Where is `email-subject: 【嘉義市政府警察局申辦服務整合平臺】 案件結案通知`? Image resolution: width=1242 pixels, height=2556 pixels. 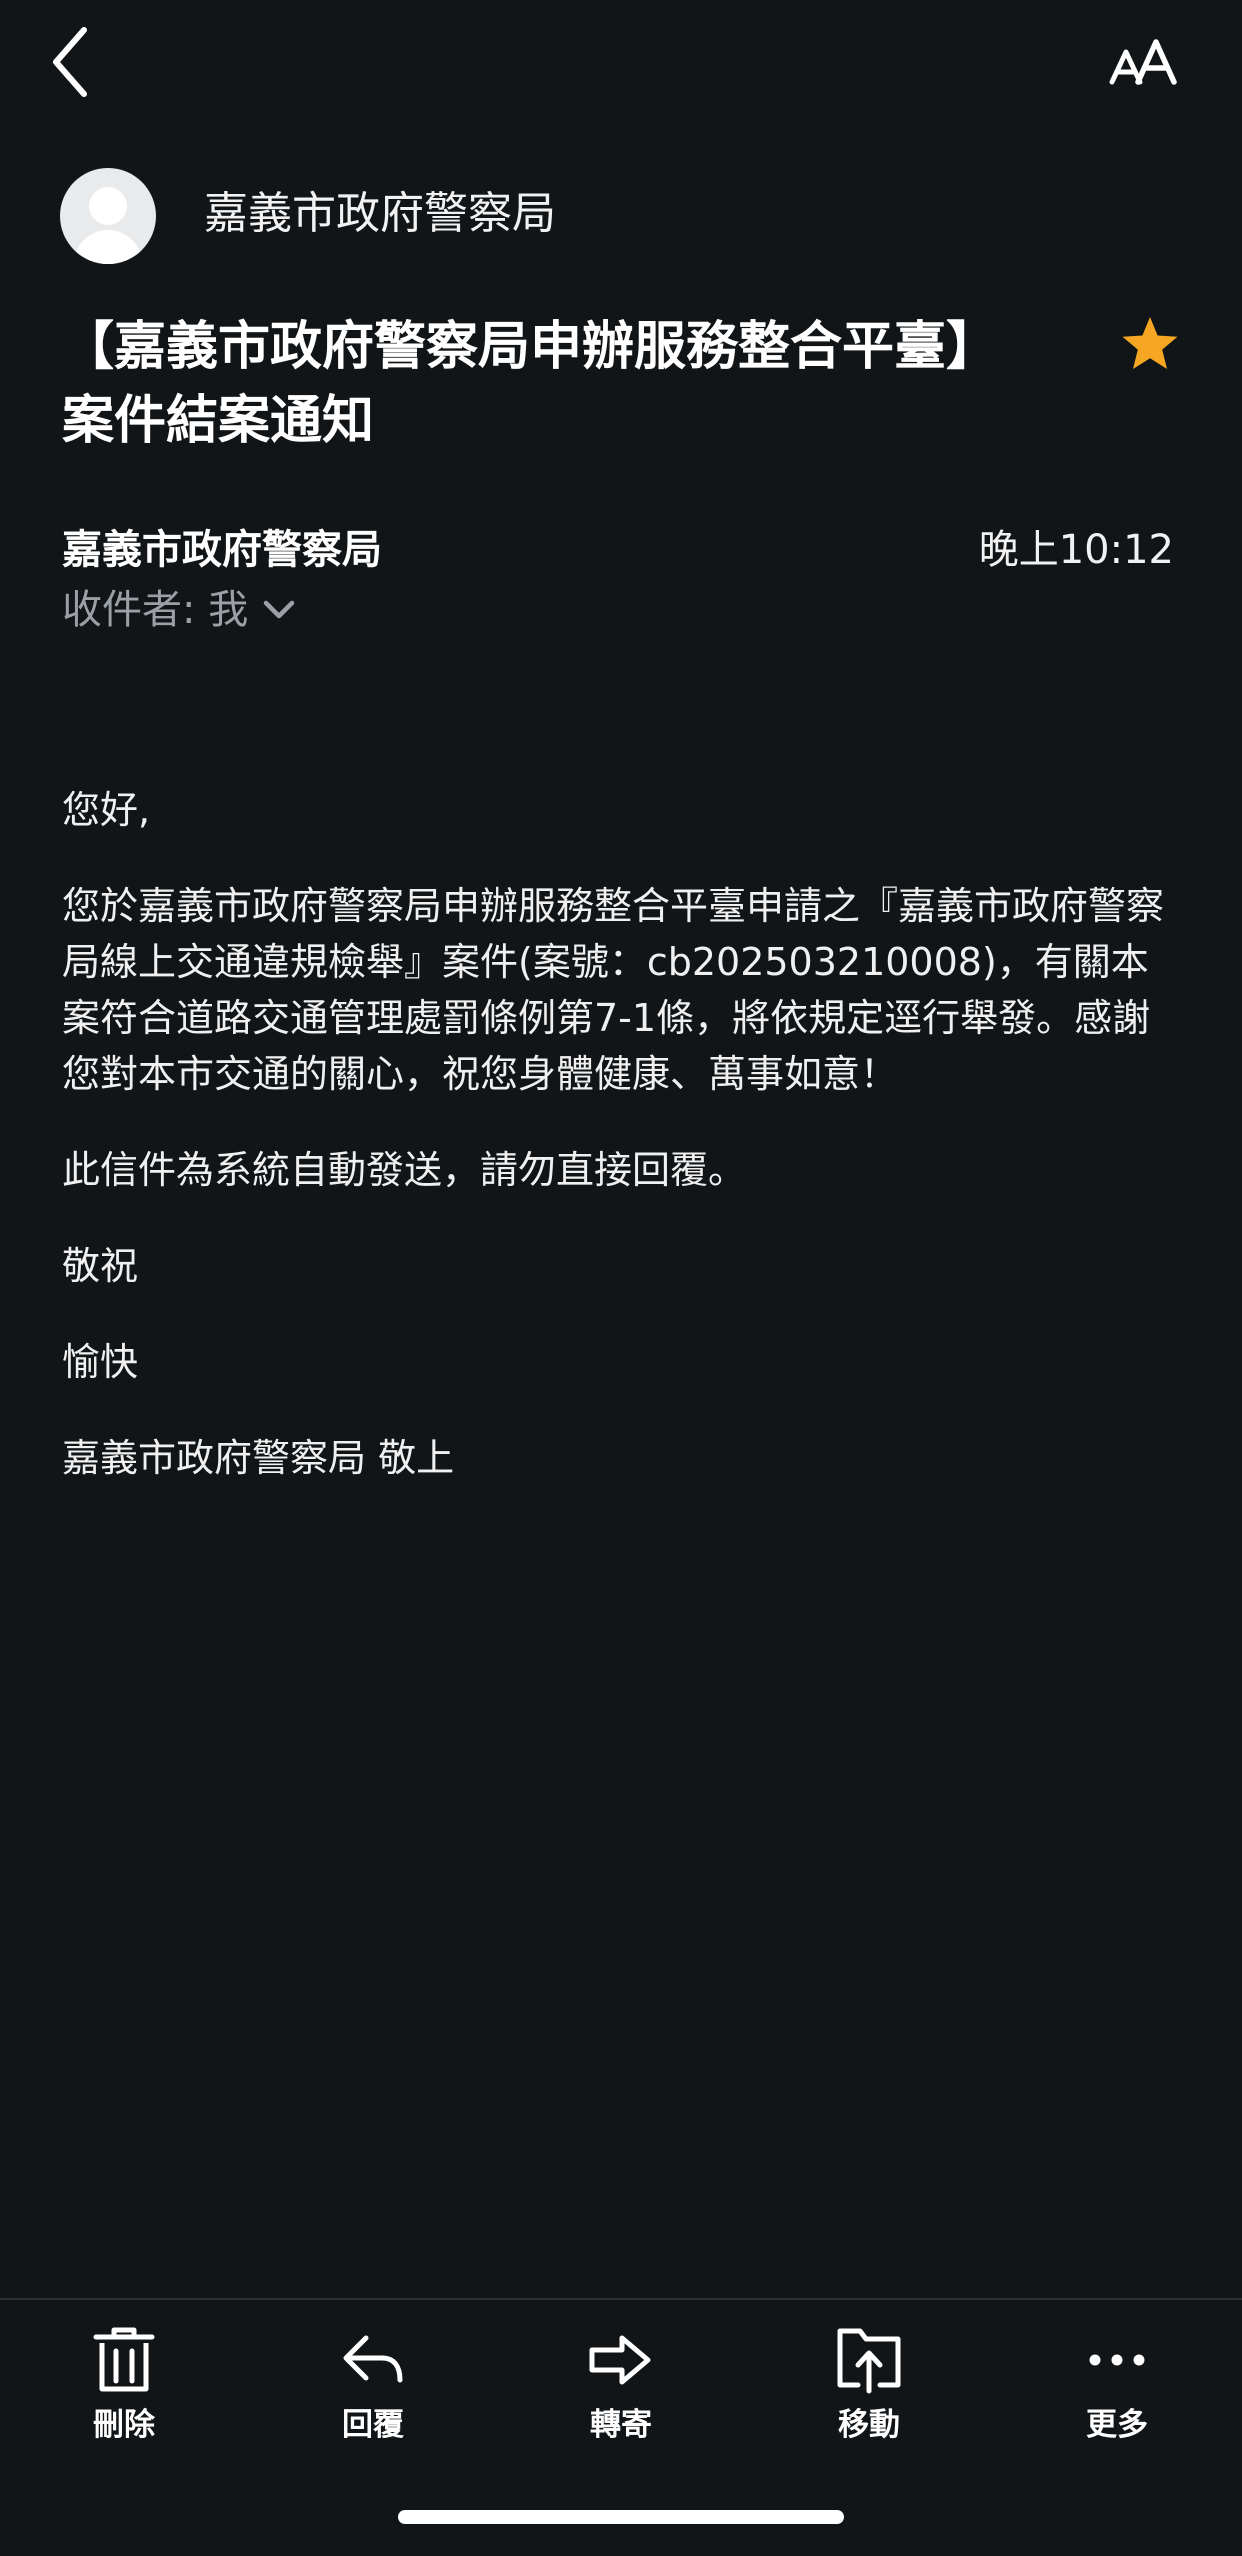
email-subject: 【嘉義市政府警察局申辦服務整合平臺】 案件結案通知 is located at coordinates (562, 384).